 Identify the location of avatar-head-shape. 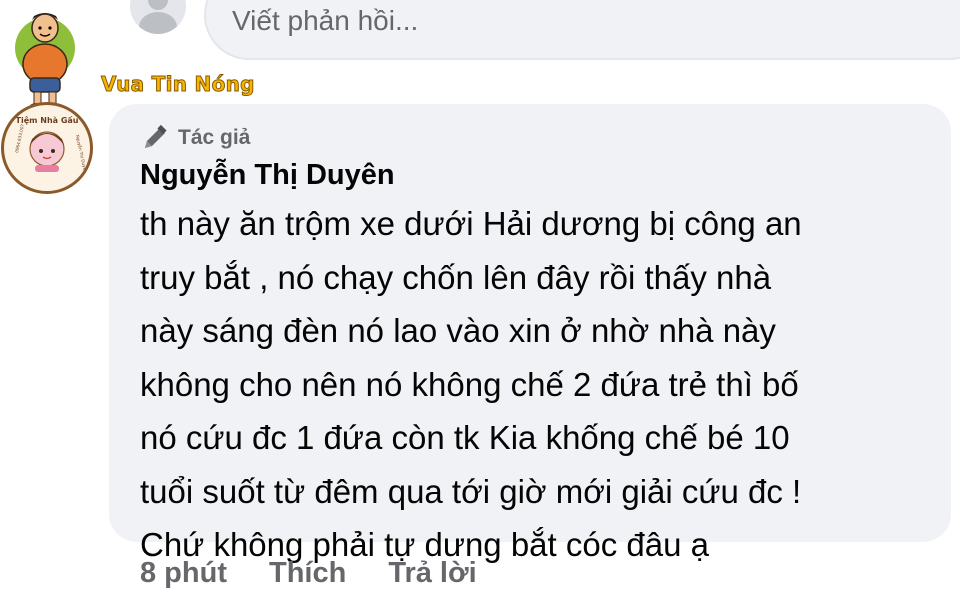
(158, 5).